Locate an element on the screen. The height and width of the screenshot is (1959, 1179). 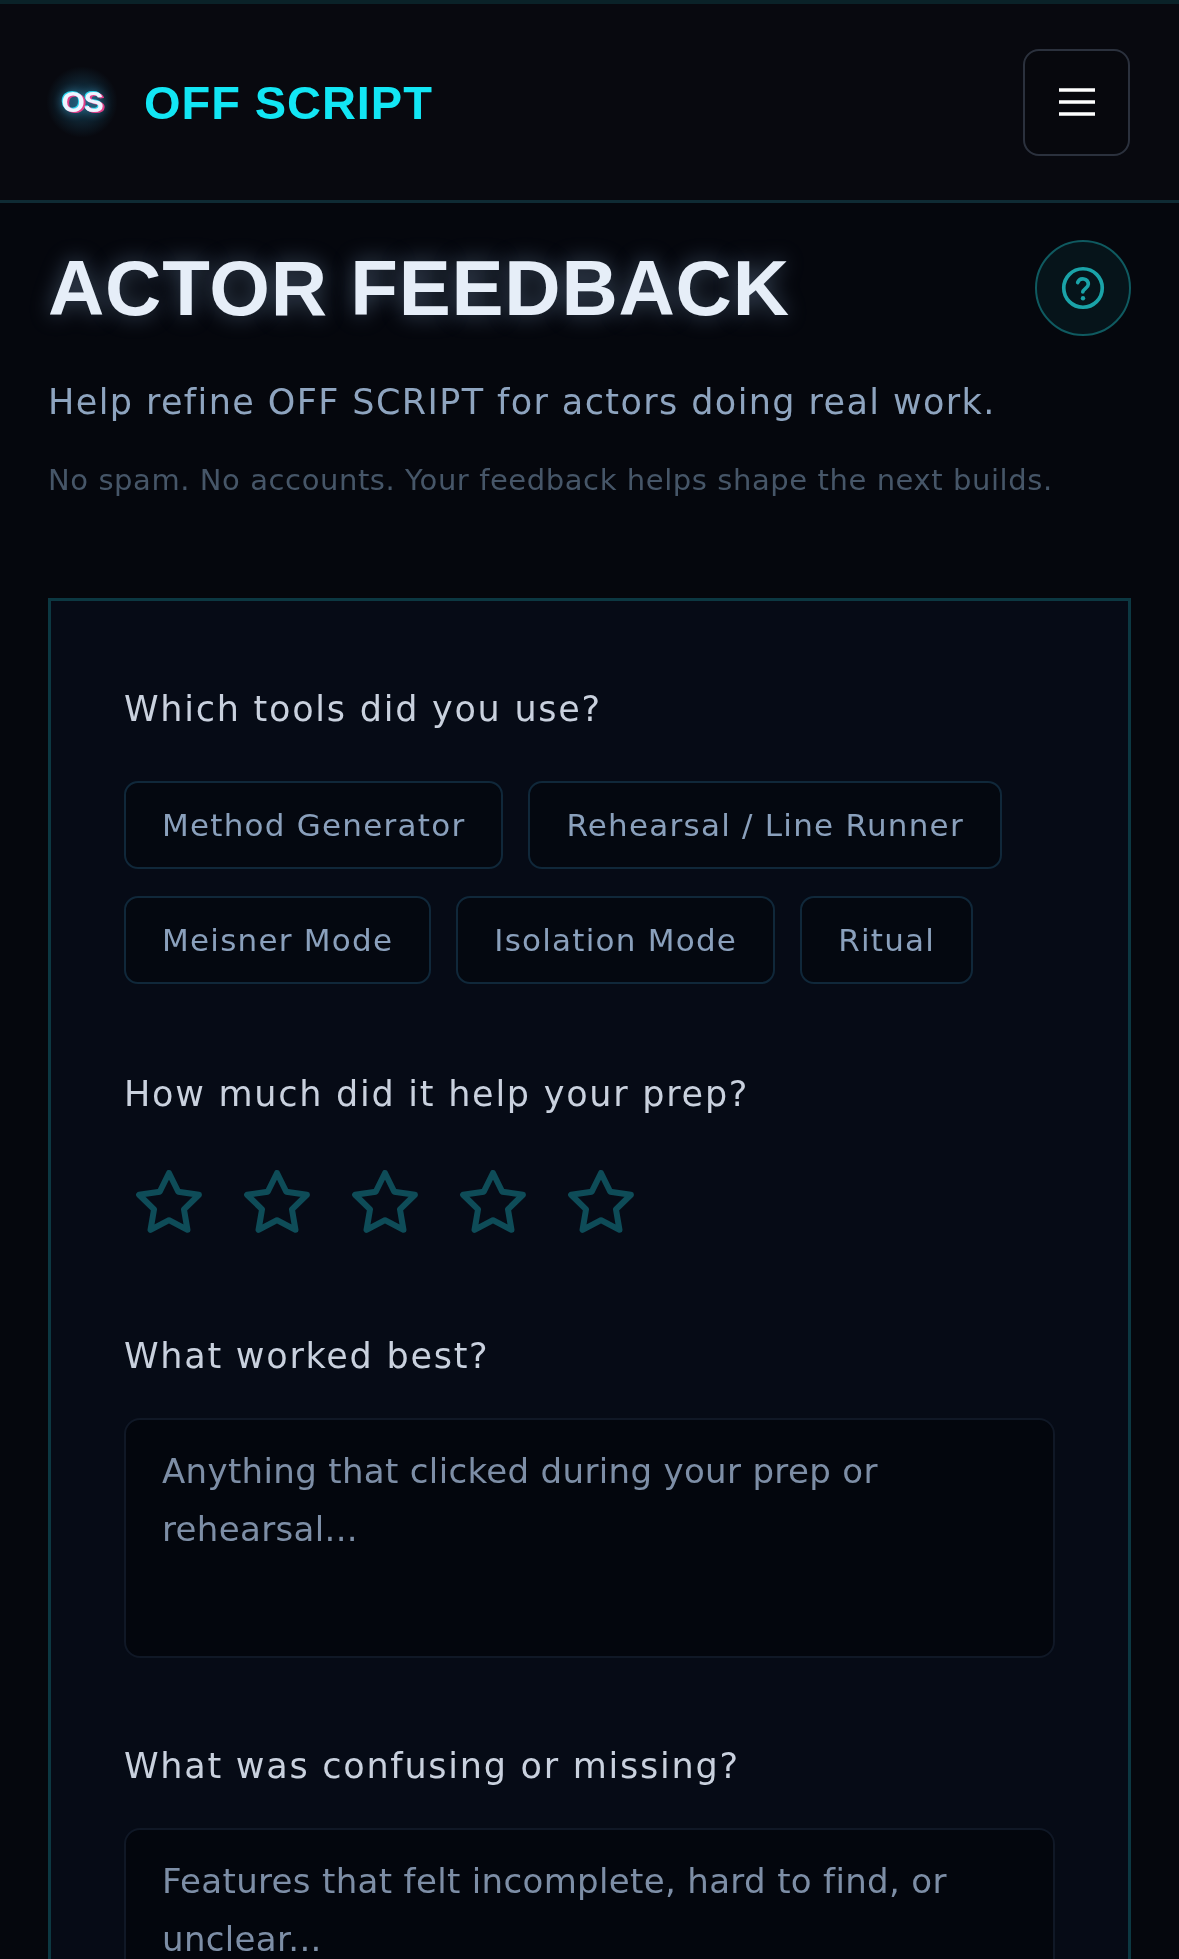
menu-icon is located at coordinates (1076, 102).